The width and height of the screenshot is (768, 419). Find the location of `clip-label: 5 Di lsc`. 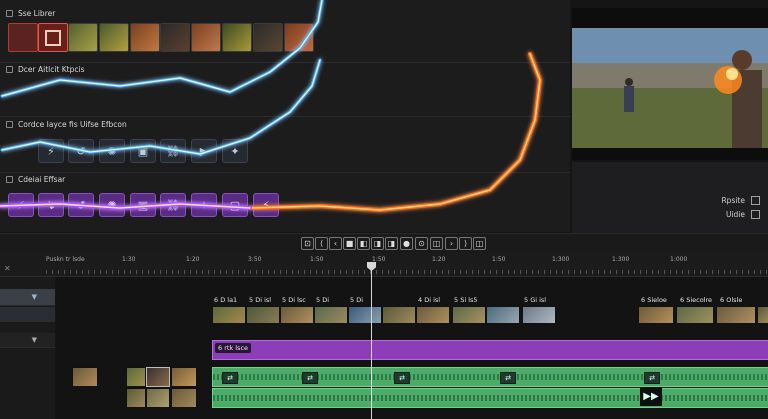

clip-label: 5 Di lsc is located at coordinates (294, 300).